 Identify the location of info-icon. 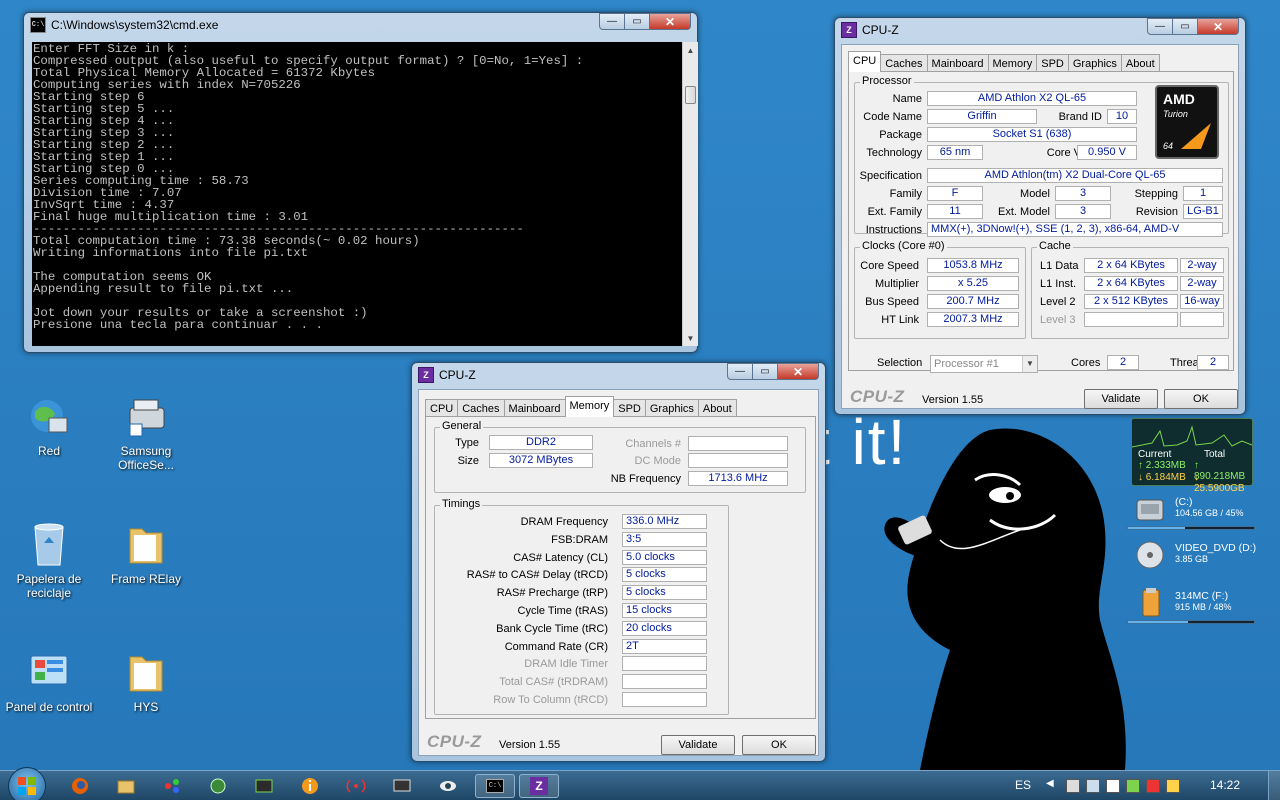
(310, 786).